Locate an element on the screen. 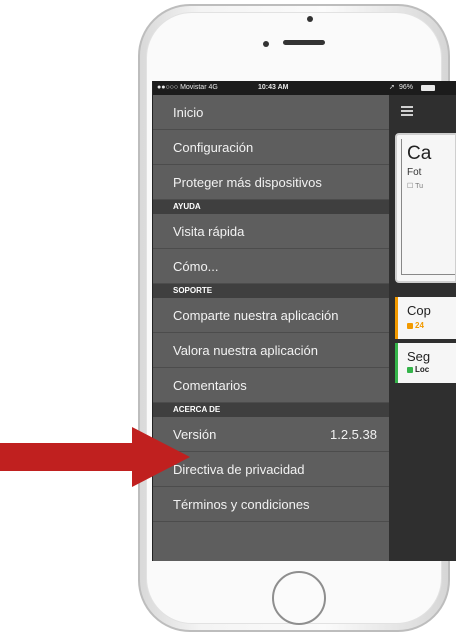 This screenshot has width=456, height=637. security-card: Seg Loc is located at coordinates (425, 363).